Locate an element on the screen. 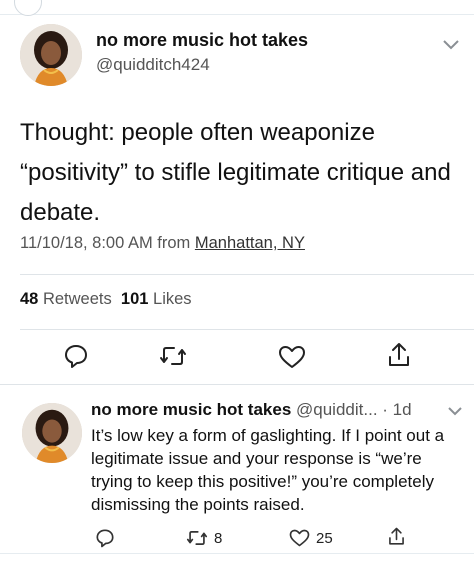 The width and height of the screenshot is (474, 565). previous-avatar-edge is located at coordinates (28, 8).